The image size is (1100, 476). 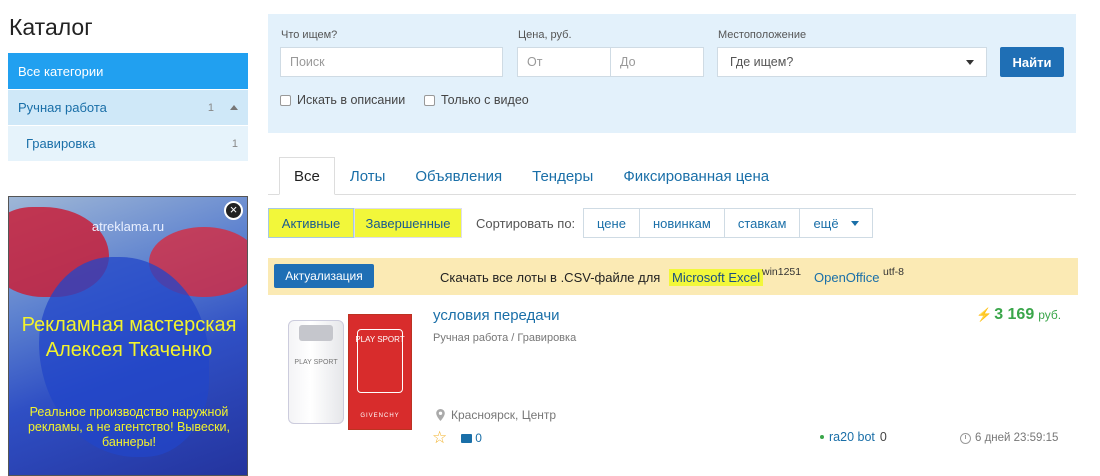 I want to click on price-from-input: От, so click(x=564, y=62).